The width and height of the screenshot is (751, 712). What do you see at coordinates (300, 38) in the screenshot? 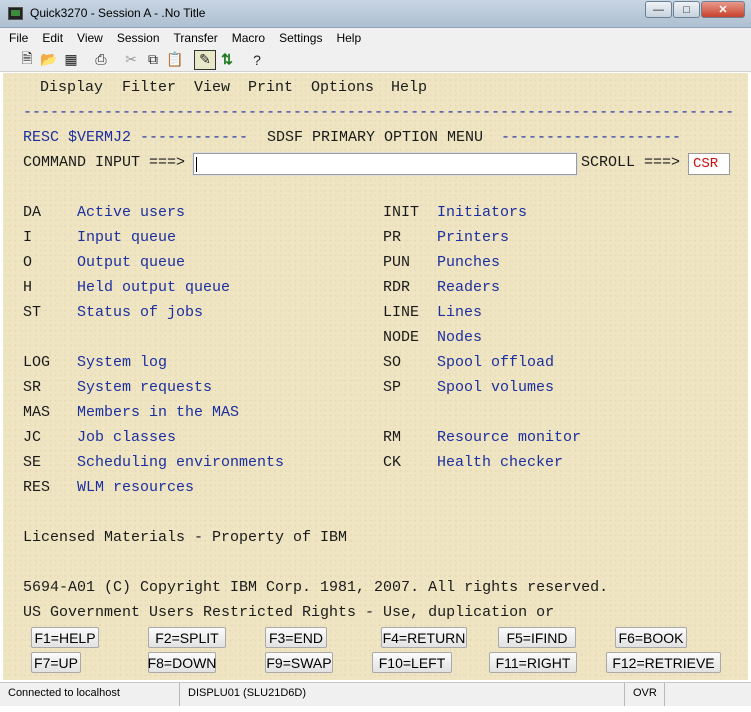
I see `menu-settings: Settings` at bounding box center [300, 38].